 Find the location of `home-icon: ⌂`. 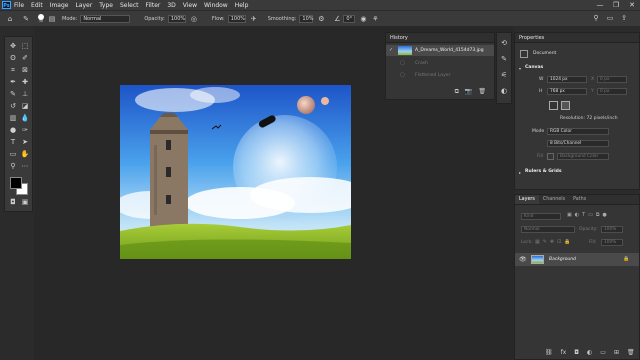

home-icon: ⌂ is located at coordinates (10, 19).